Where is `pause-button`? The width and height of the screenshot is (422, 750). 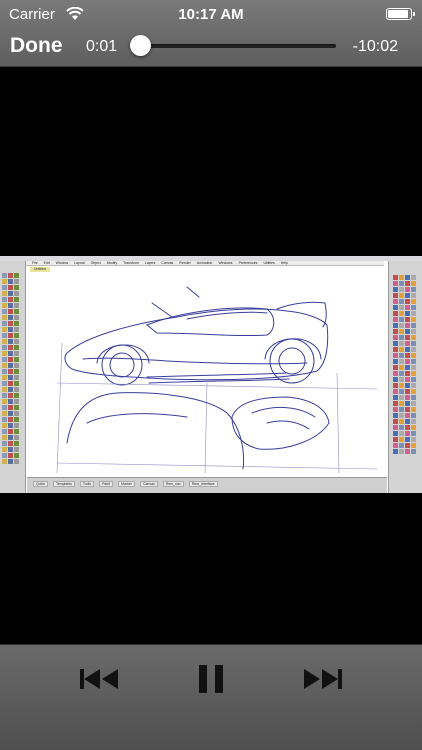 pause-button is located at coordinates (211, 679).